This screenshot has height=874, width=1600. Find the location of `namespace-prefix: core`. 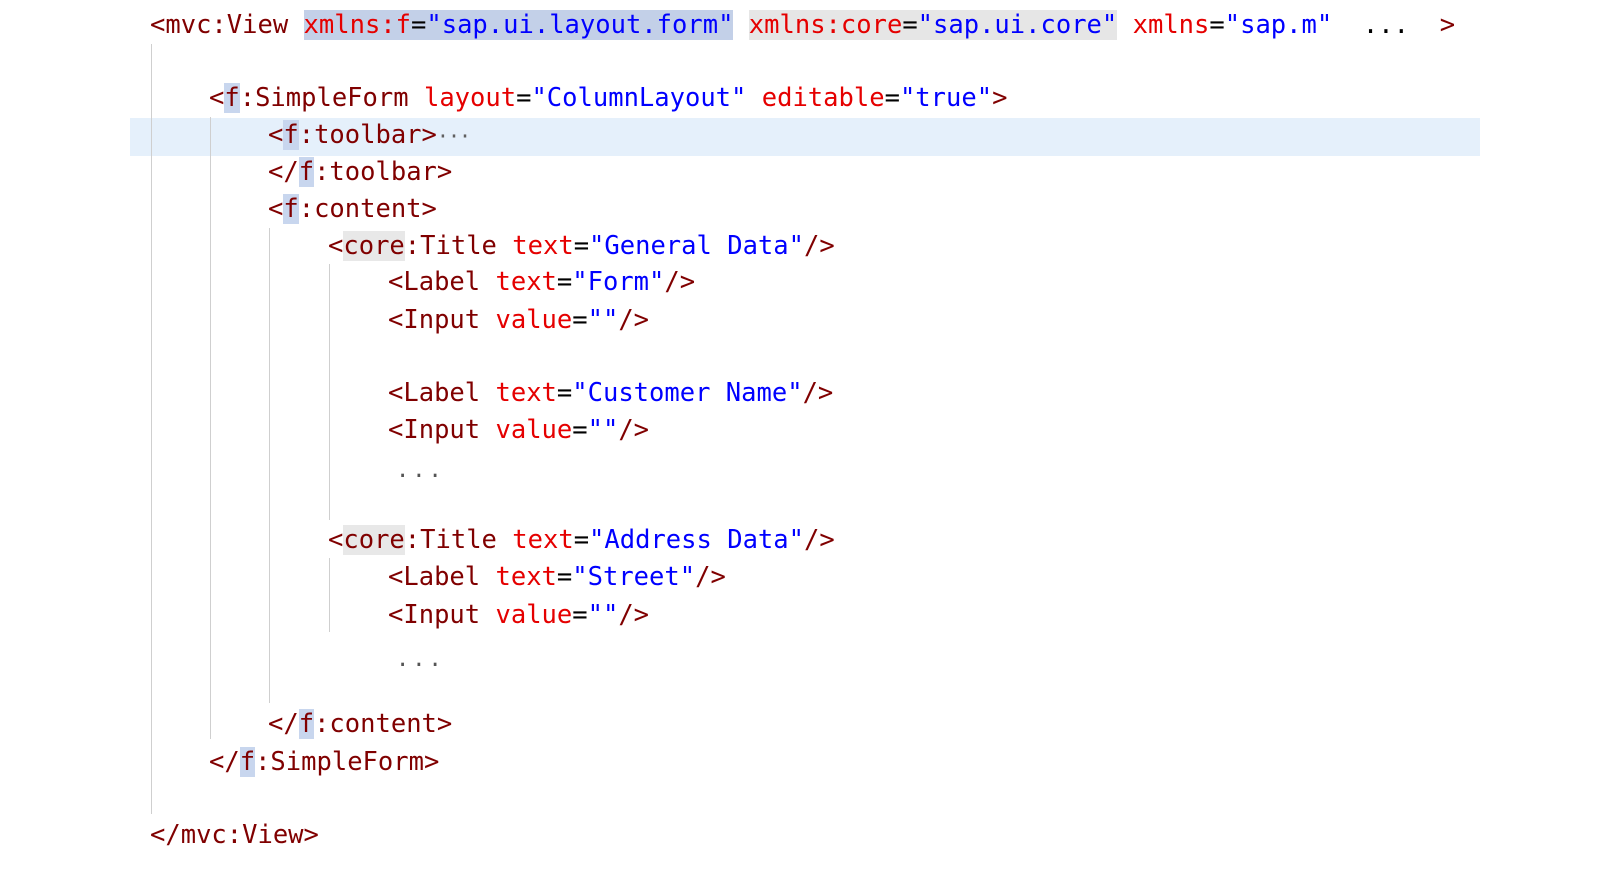

namespace-prefix: core is located at coordinates (374, 246).